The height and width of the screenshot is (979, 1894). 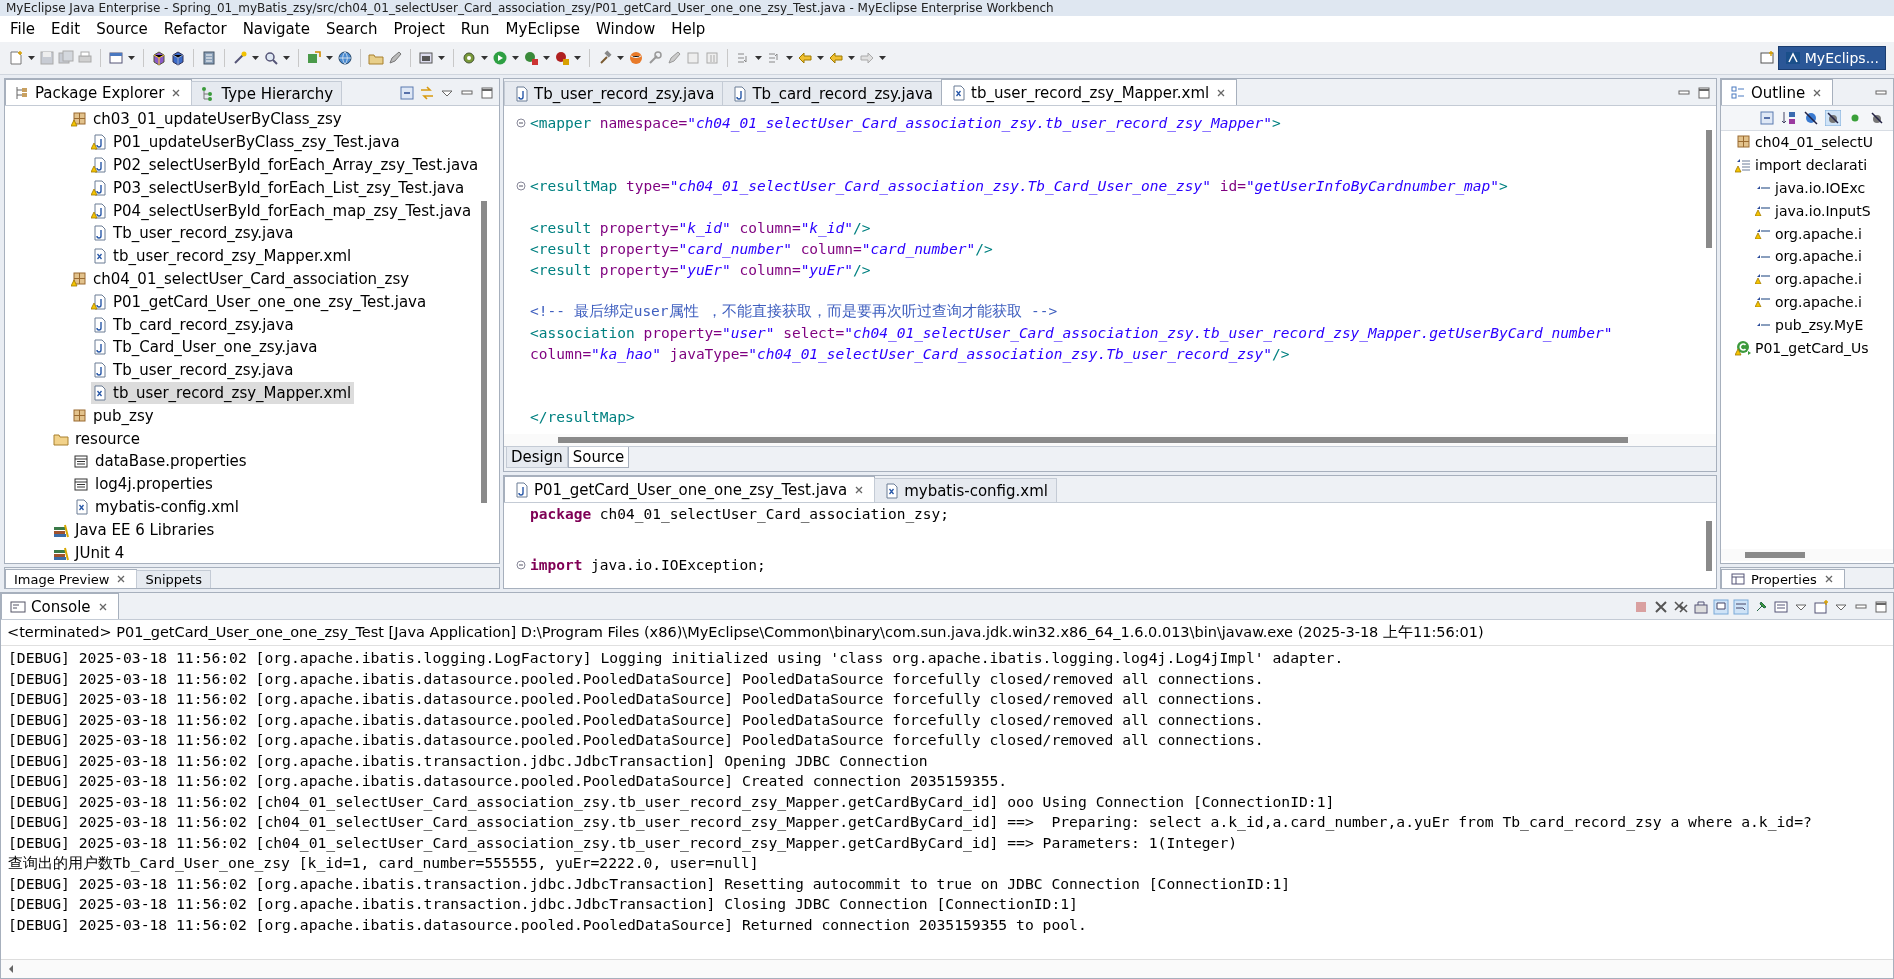 What do you see at coordinates (1833, 118) in the screenshot?
I see `hide-static-icon` at bounding box center [1833, 118].